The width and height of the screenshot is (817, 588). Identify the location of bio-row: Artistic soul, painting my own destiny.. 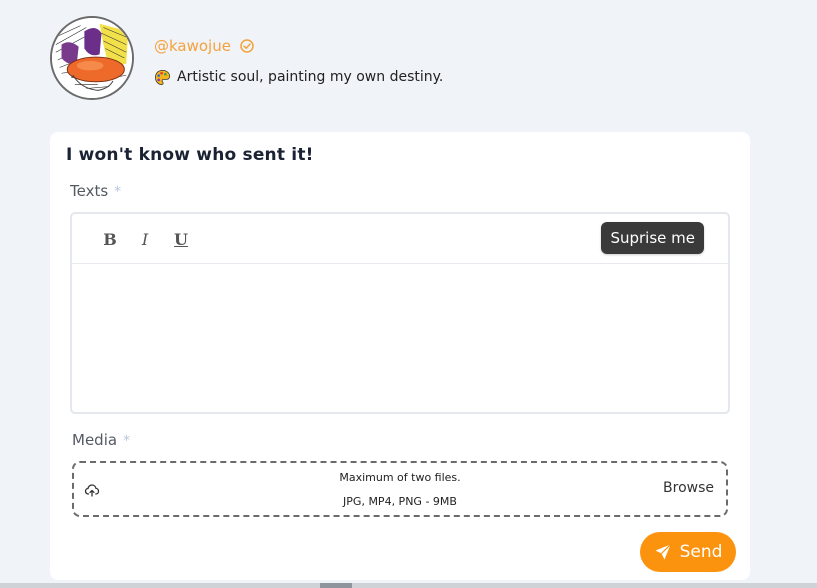
(298, 77).